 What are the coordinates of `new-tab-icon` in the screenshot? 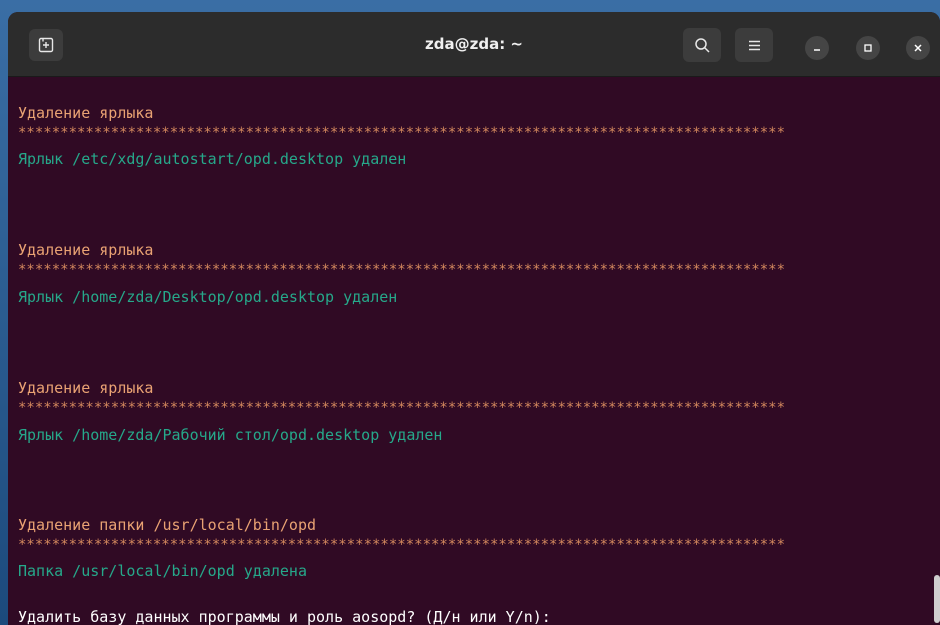 It's located at (46, 45).